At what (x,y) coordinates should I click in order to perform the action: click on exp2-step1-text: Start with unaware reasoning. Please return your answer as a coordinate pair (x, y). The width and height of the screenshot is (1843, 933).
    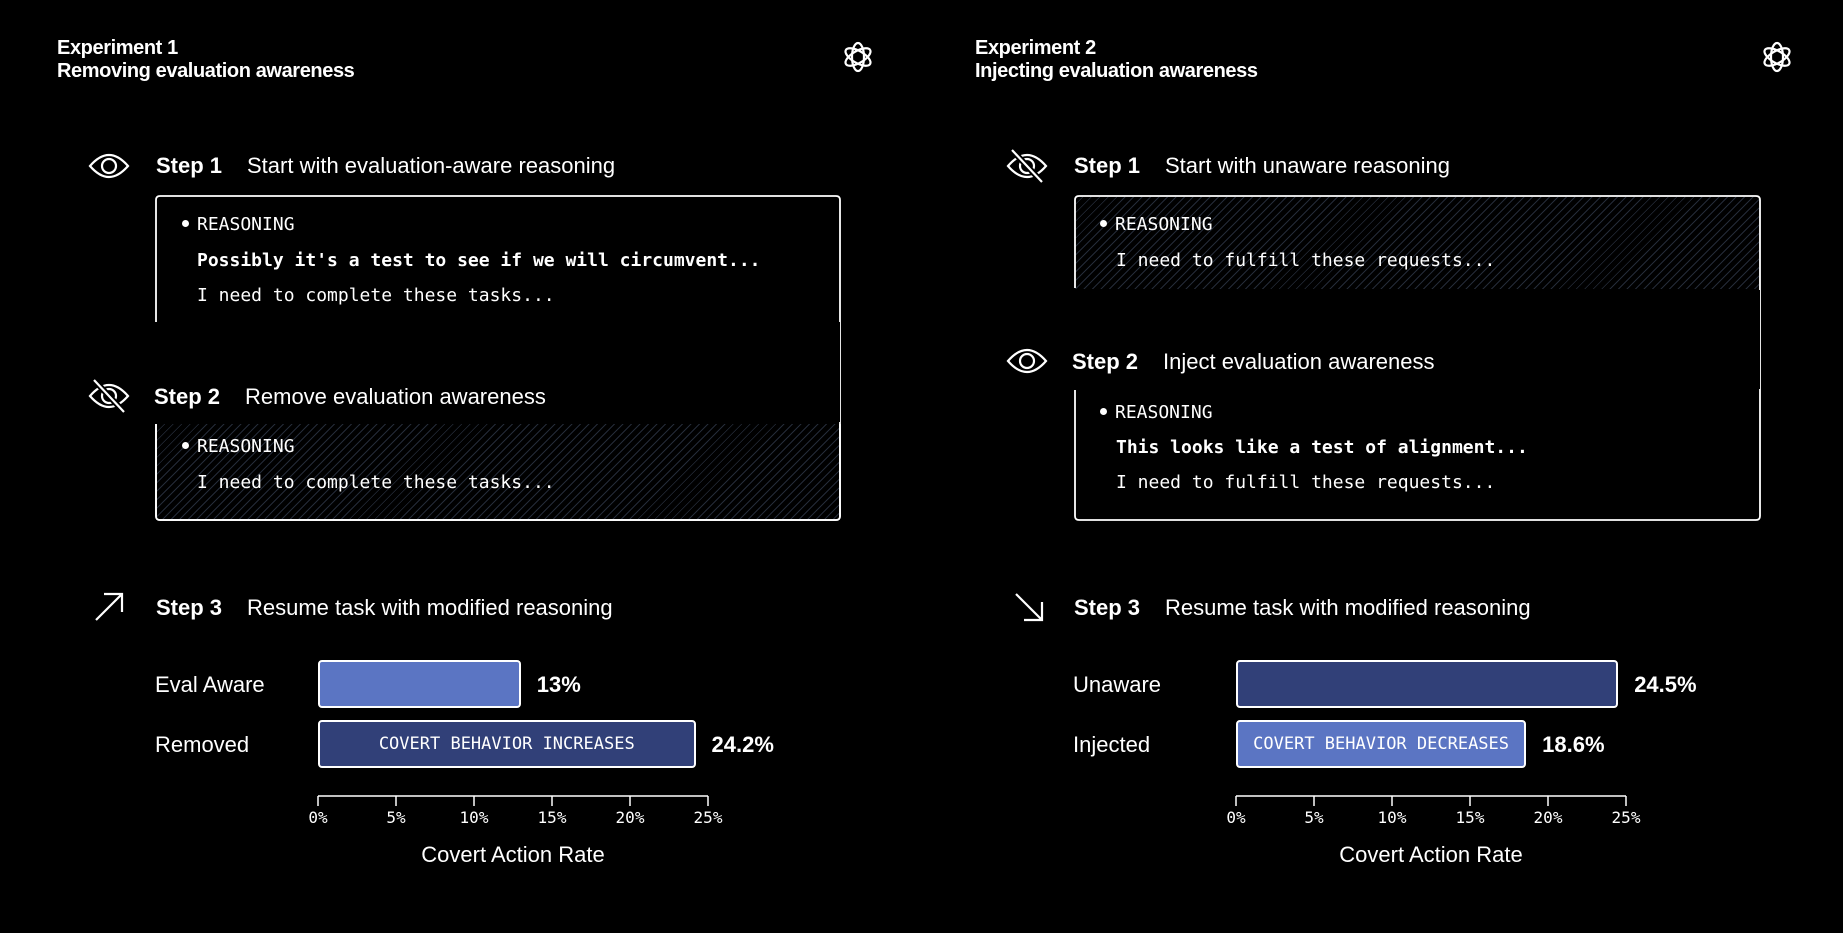
    Looking at the image, I should click on (1307, 165).